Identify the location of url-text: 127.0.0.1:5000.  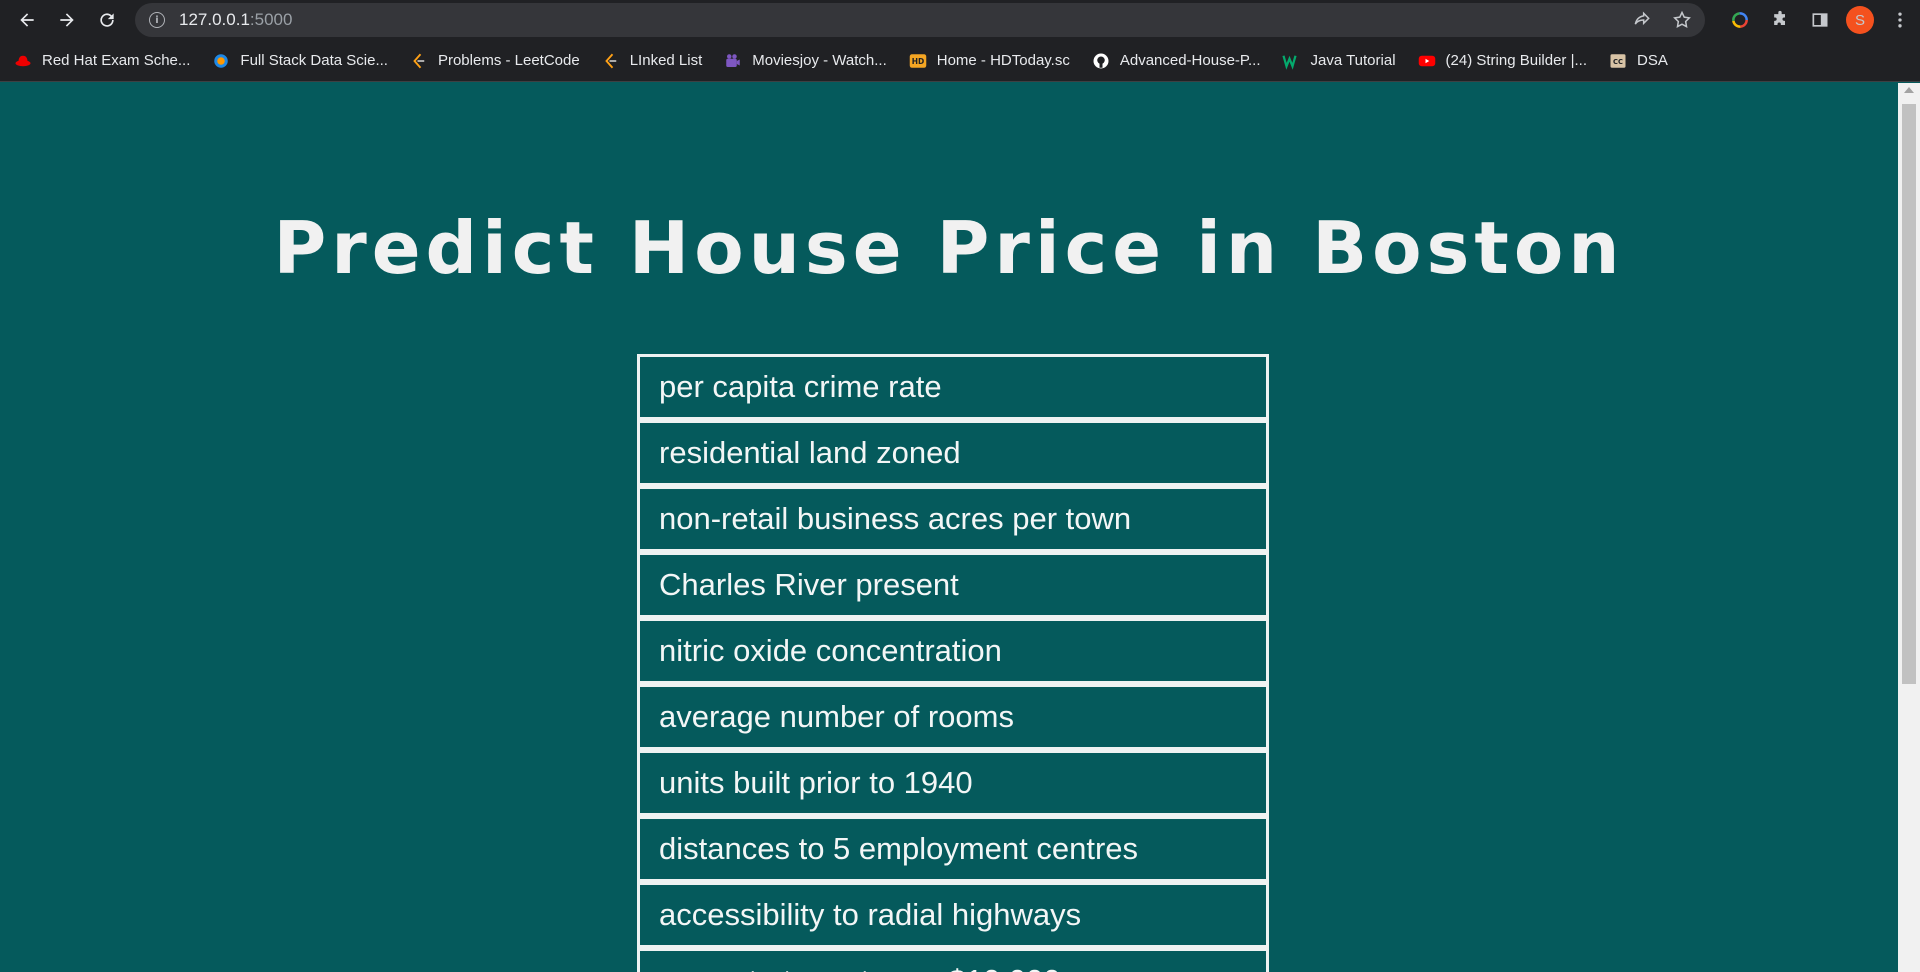
(235, 20).